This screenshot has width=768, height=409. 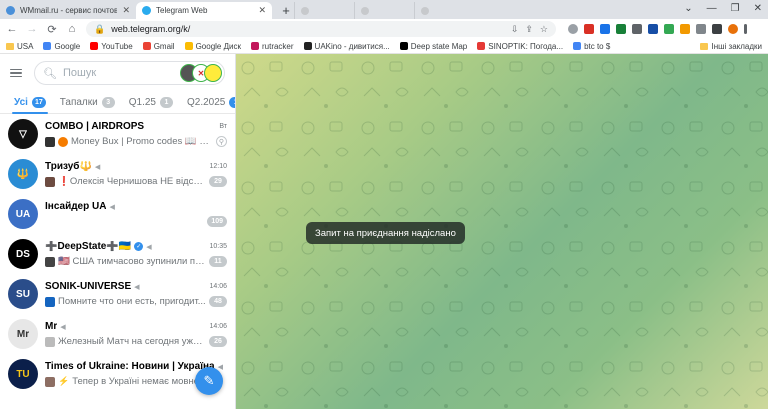 What do you see at coordinates (21, 102) in the screenshot?
I see `folder-tab-label: Усі` at bounding box center [21, 102].